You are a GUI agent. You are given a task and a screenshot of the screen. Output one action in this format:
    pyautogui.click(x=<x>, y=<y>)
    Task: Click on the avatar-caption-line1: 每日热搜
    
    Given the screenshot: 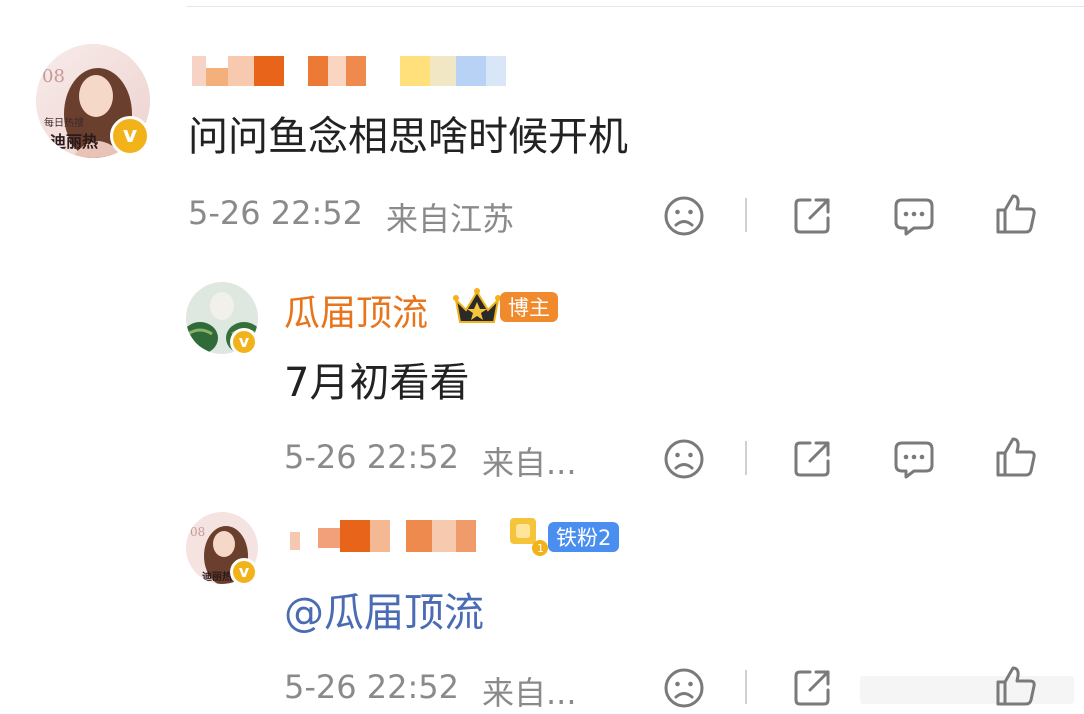 What is the action you would take?
    pyautogui.click(x=64, y=123)
    